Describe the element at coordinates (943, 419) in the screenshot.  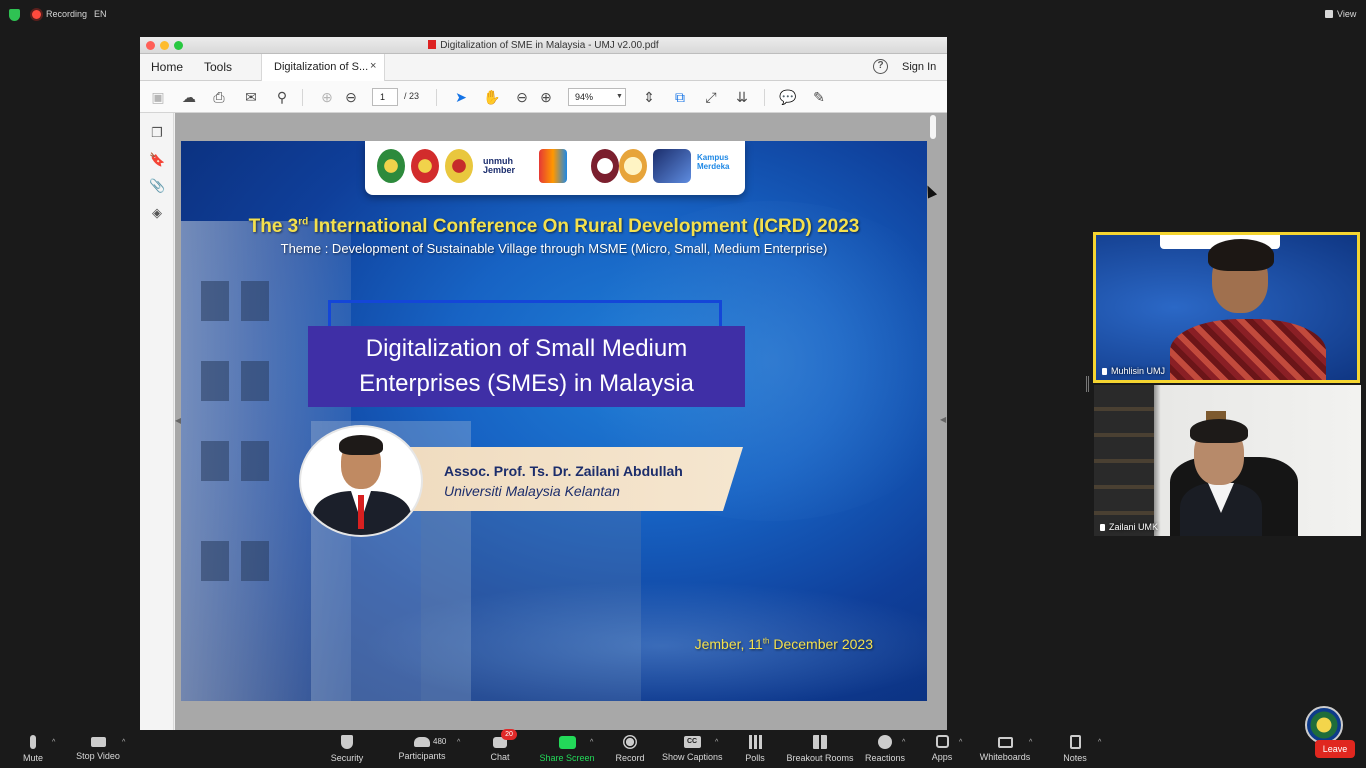
I see `collapse-right-panel-icon: ◀` at that location.